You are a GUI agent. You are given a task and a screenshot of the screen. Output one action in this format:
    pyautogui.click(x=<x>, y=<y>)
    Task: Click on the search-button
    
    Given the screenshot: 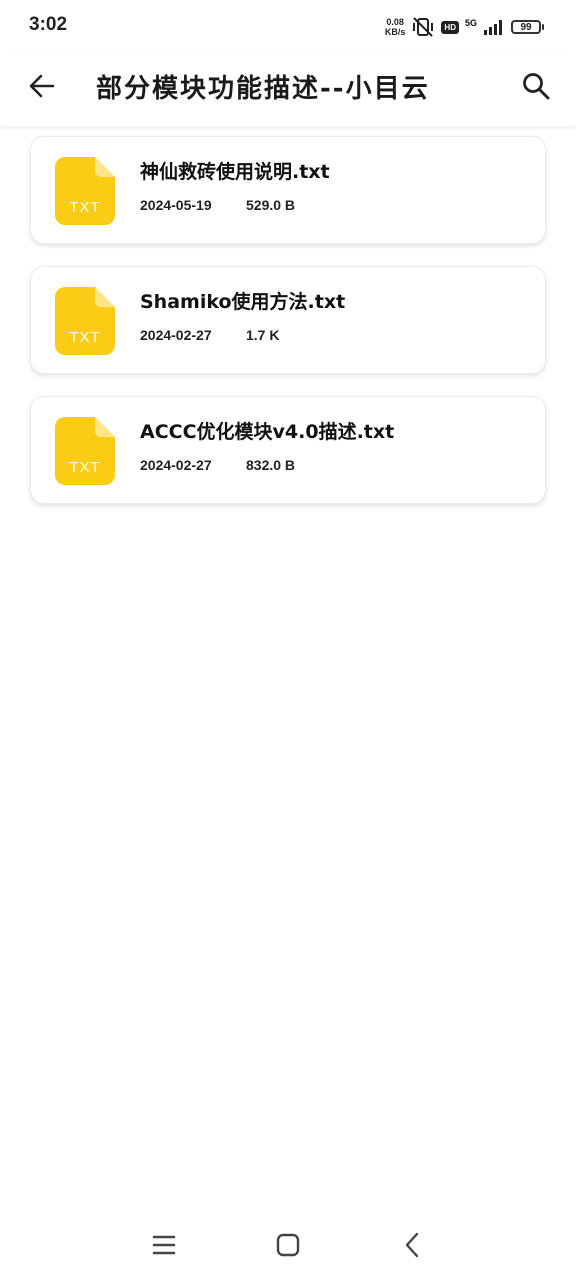 What is the action you would take?
    pyautogui.click(x=536, y=86)
    